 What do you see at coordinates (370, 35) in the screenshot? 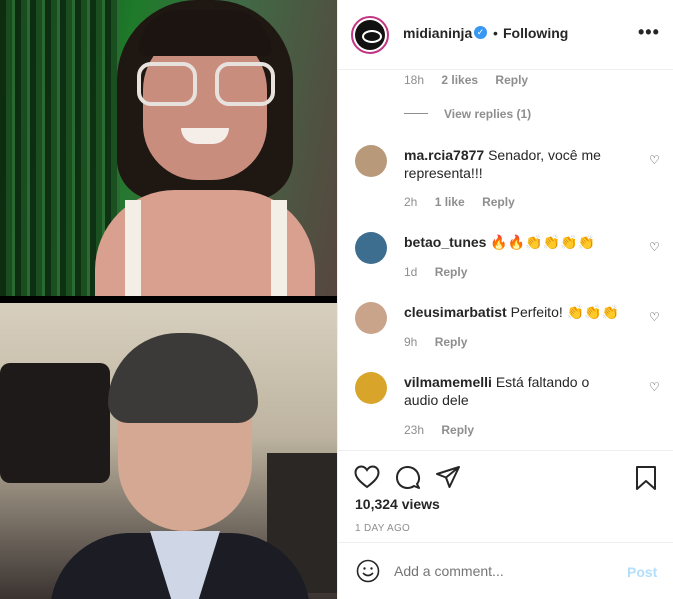
I see `profile-avatar` at bounding box center [370, 35].